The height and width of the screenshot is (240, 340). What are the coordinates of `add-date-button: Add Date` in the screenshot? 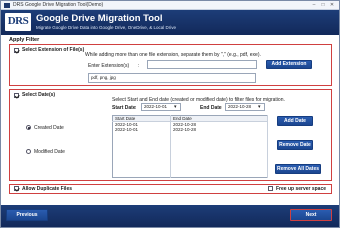 It's located at (295, 121).